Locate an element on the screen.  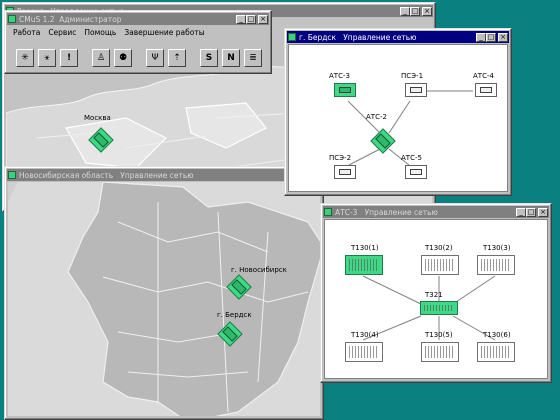
rack-label-t321: T321 is located at coordinates (434, 295).